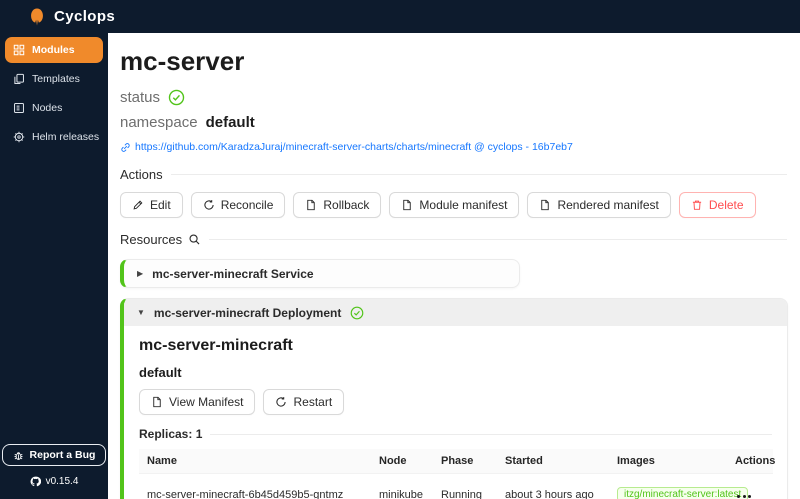 The height and width of the screenshot is (499, 800). What do you see at coordinates (255, 461) in the screenshot?
I see `col-name: Name` at bounding box center [255, 461].